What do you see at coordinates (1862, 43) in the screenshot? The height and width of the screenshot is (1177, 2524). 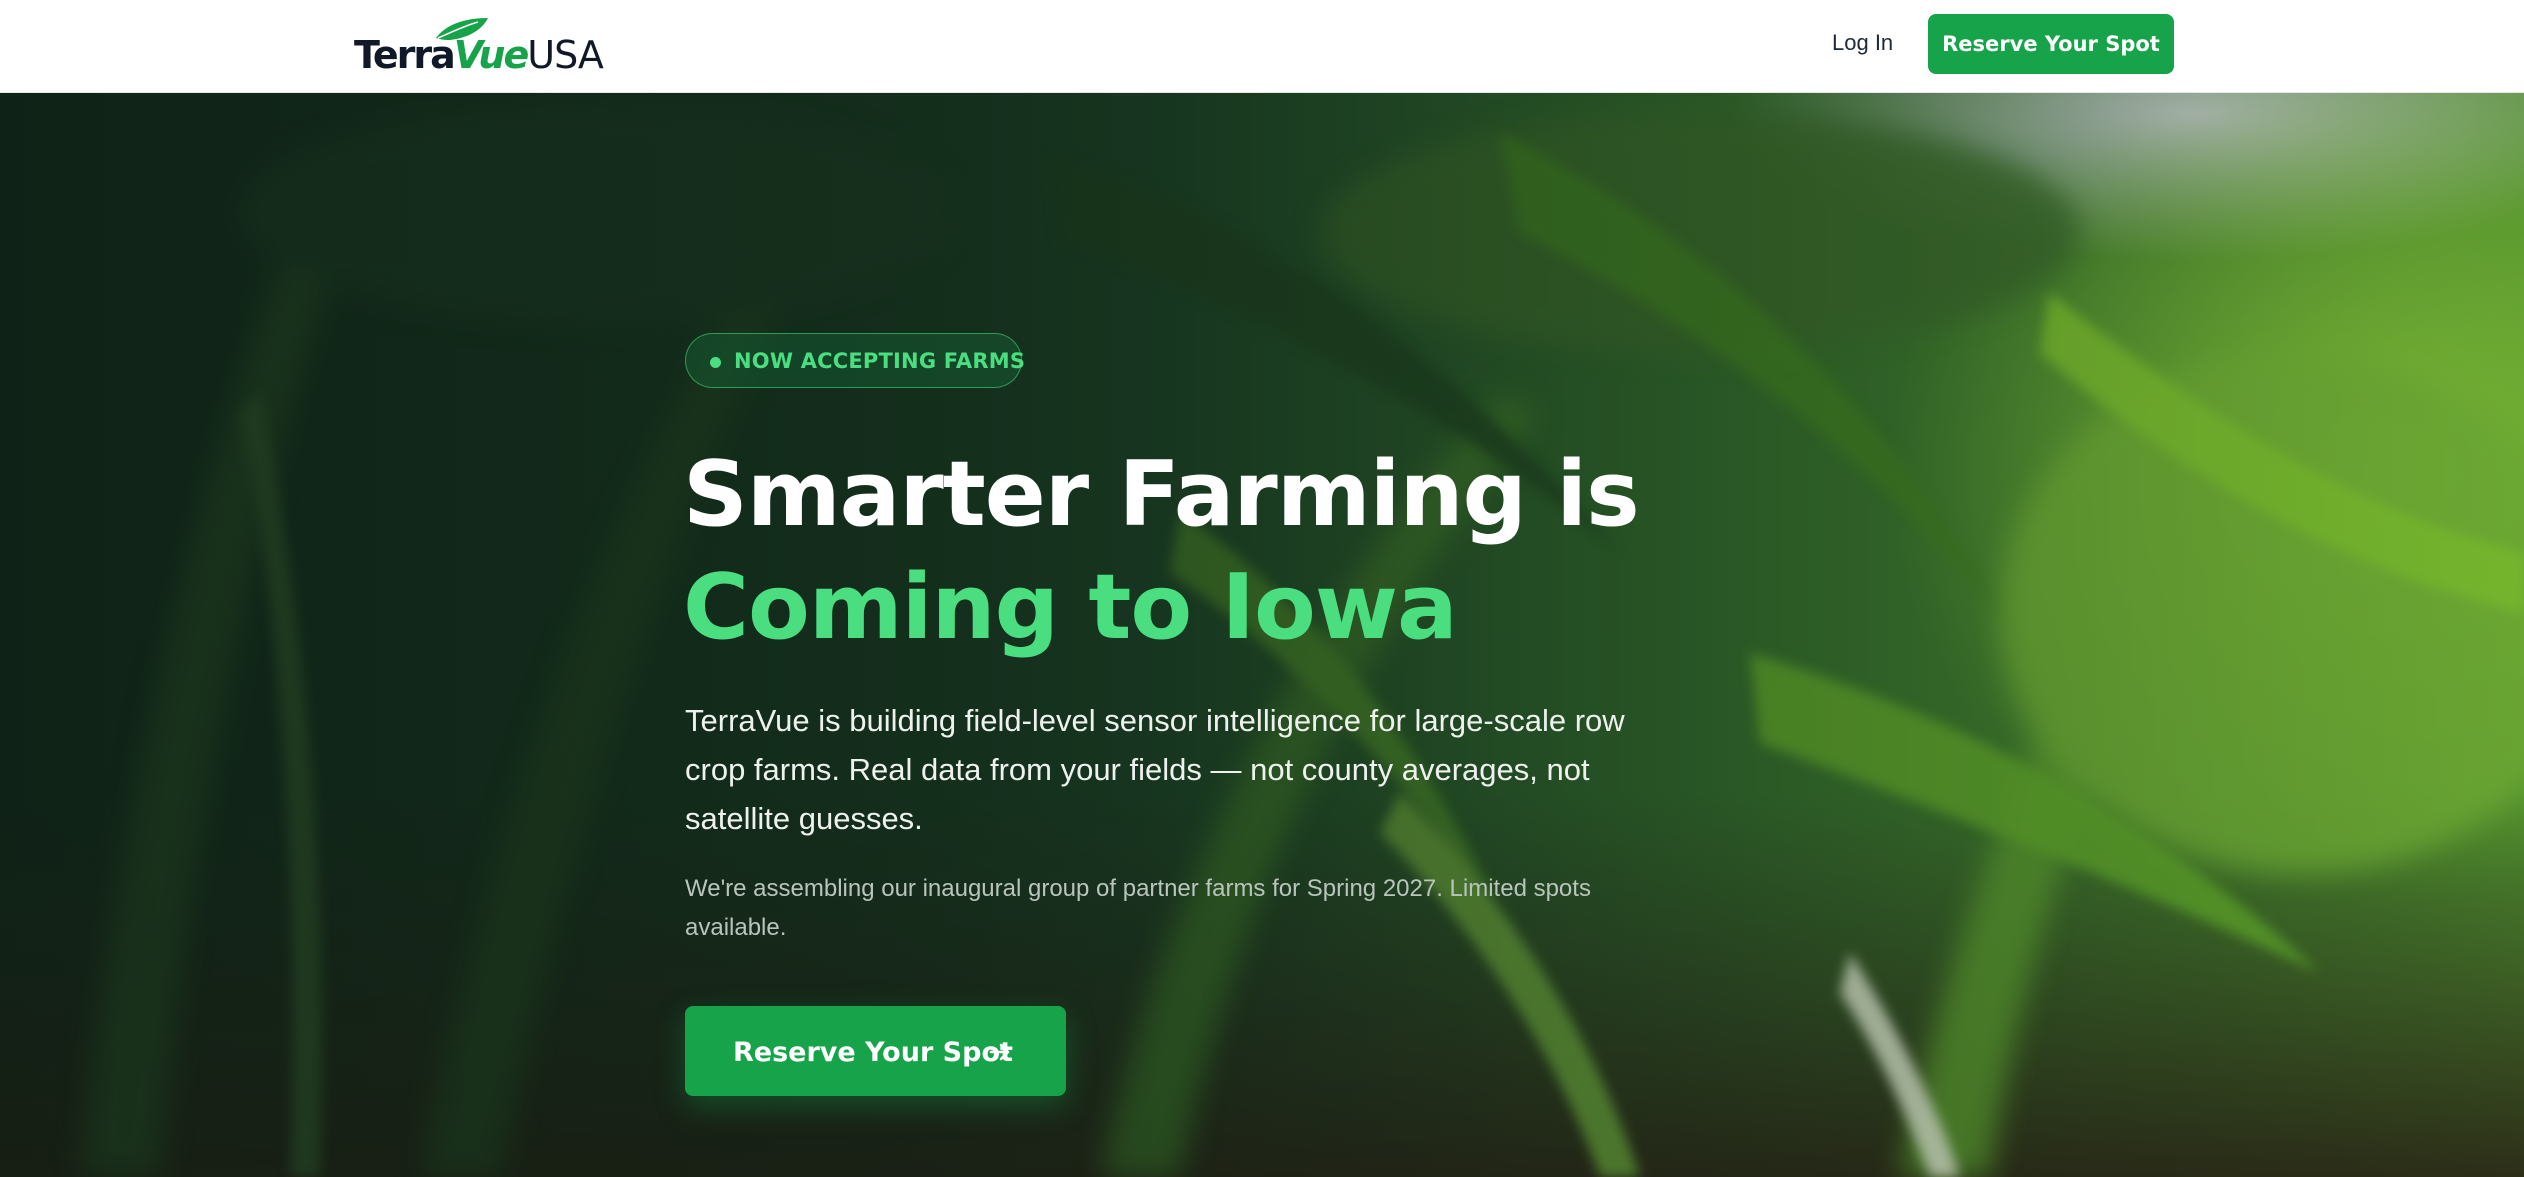 I see `login-link: Log In` at bounding box center [1862, 43].